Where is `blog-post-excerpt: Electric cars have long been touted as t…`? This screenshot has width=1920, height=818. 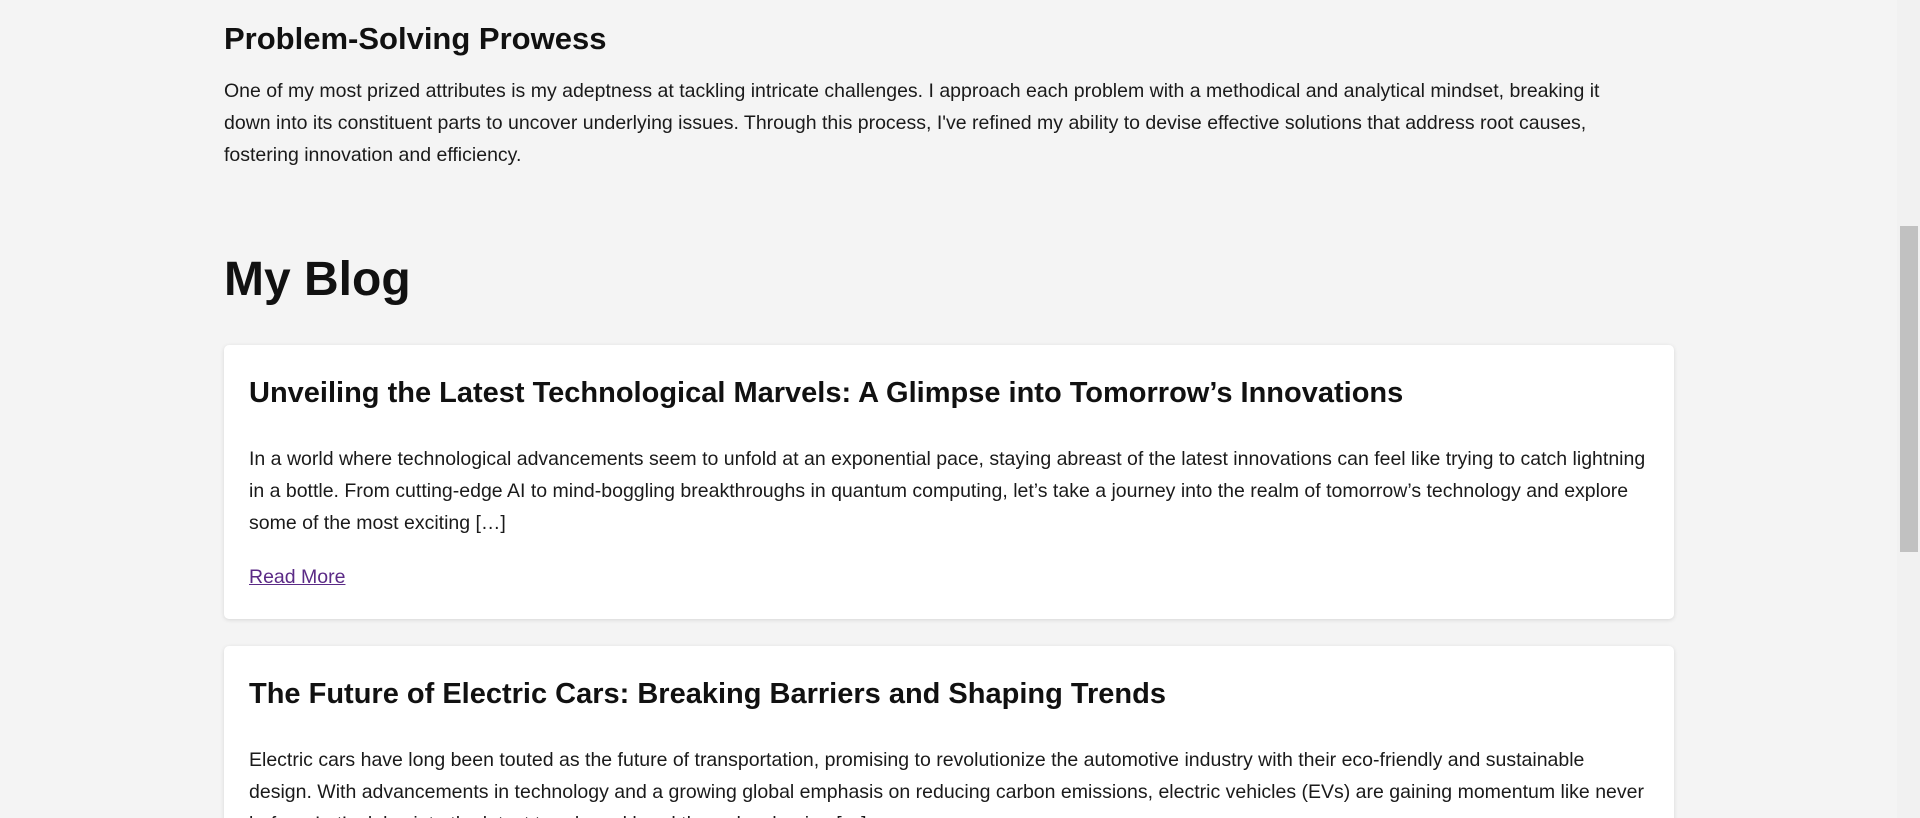 blog-post-excerpt: Electric cars have long been touted as t… is located at coordinates (946, 783).